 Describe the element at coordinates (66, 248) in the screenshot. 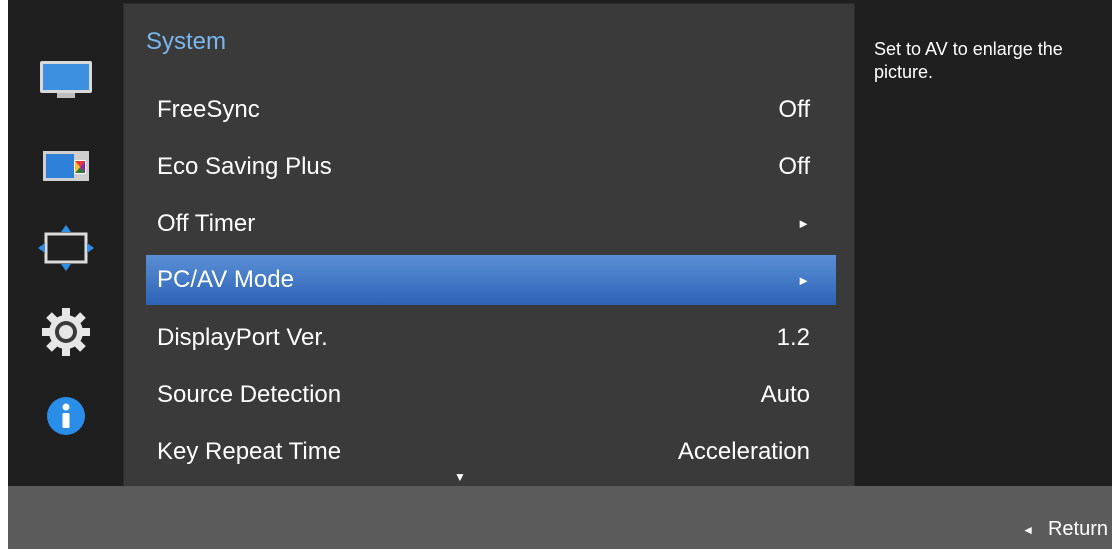

I see `size-position-icon` at that location.